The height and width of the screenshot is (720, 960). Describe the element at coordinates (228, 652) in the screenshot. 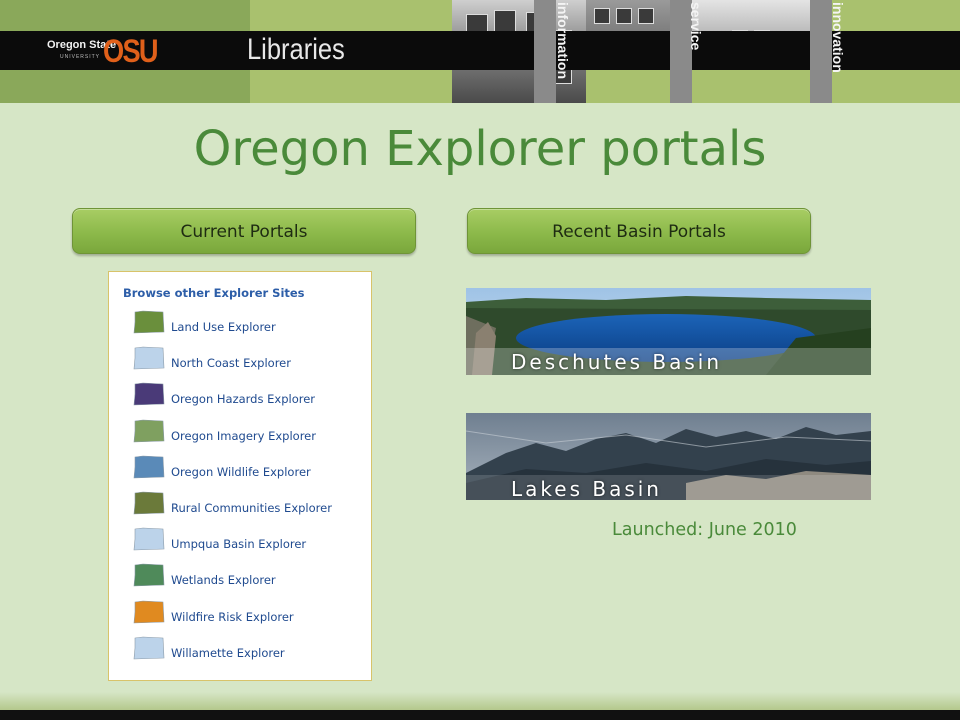

I see `explorer-link-label: Willamette Explorer` at that location.